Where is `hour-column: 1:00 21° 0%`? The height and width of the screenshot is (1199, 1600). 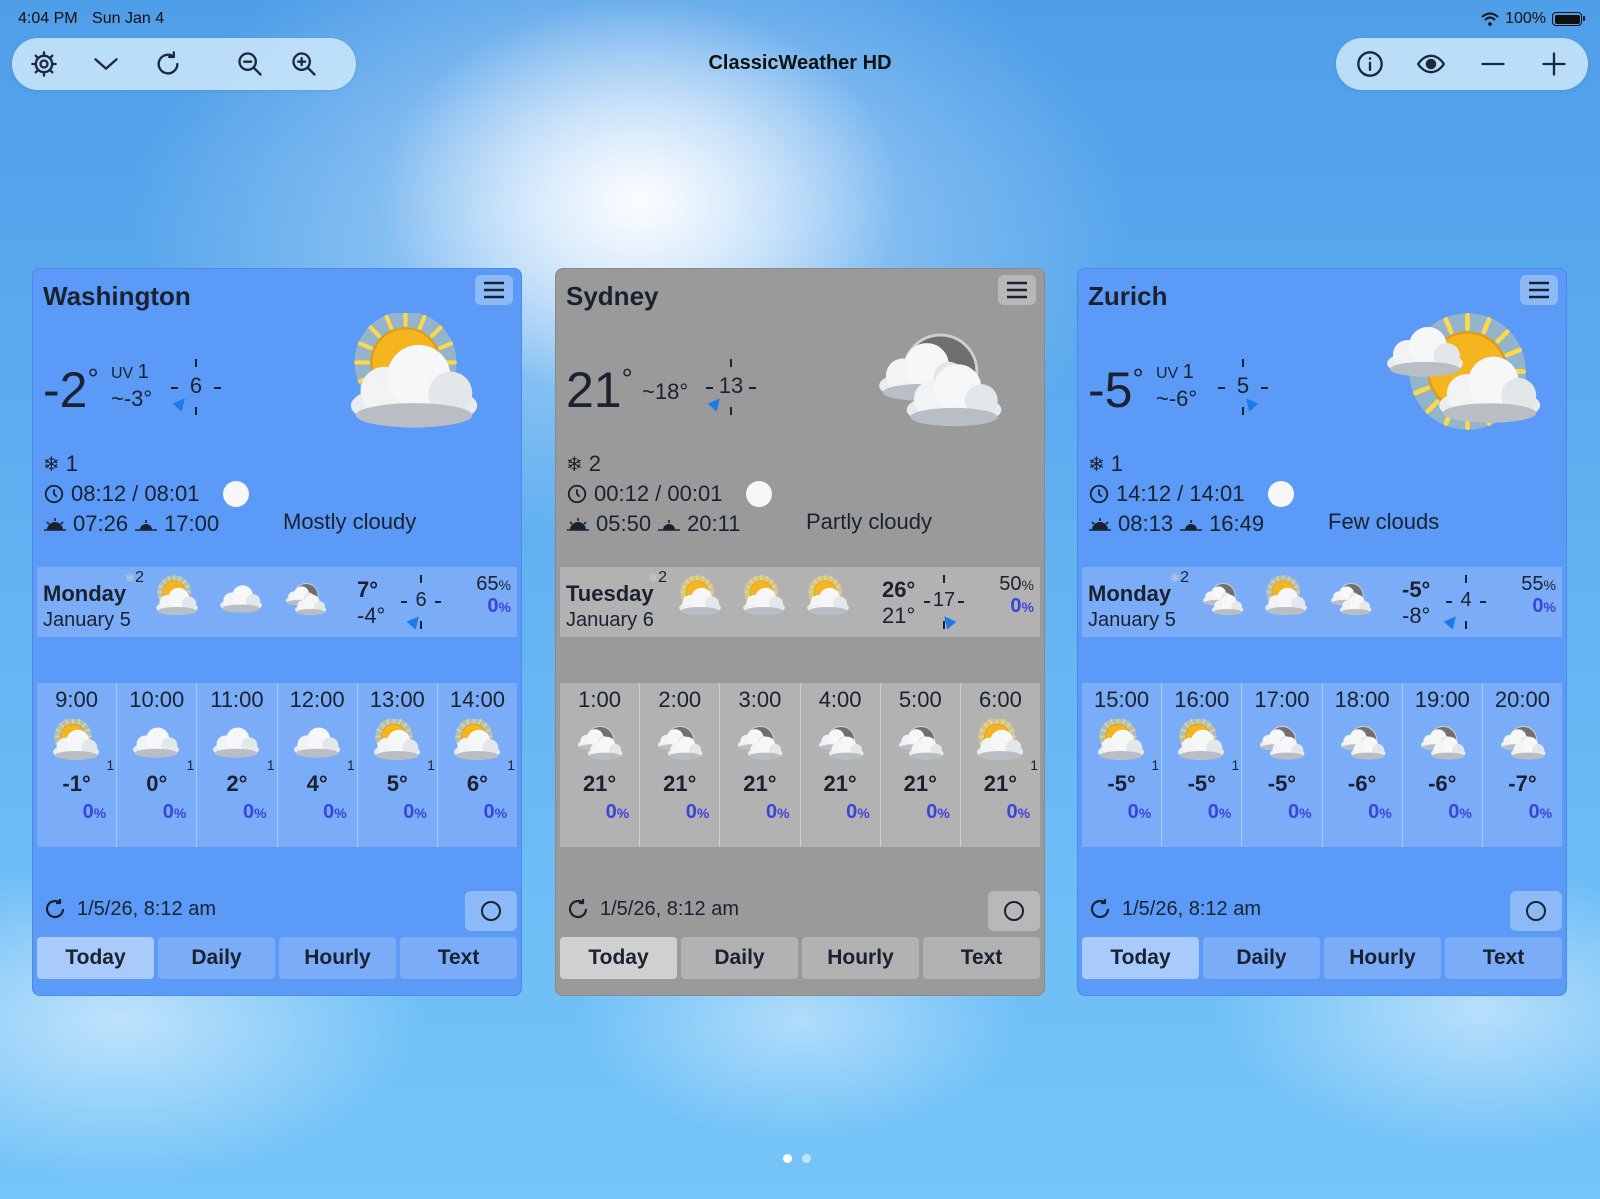
hour-column: 1:00 21° 0% is located at coordinates (600, 765).